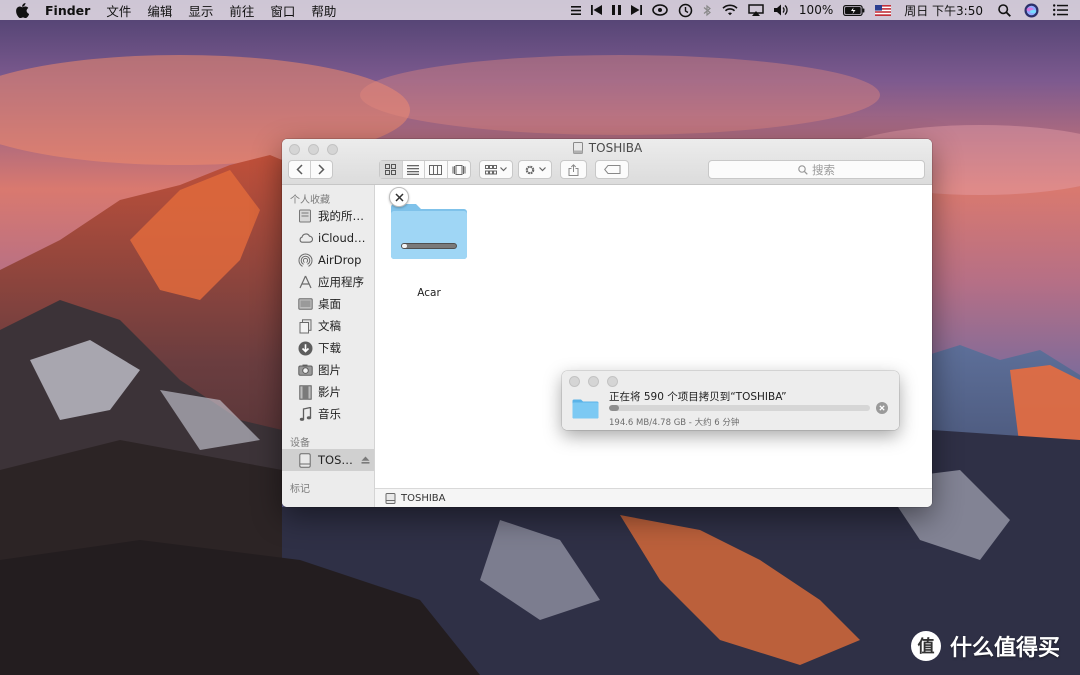  I want to click on path-bar-item: TOSHIBA, so click(423, 498).